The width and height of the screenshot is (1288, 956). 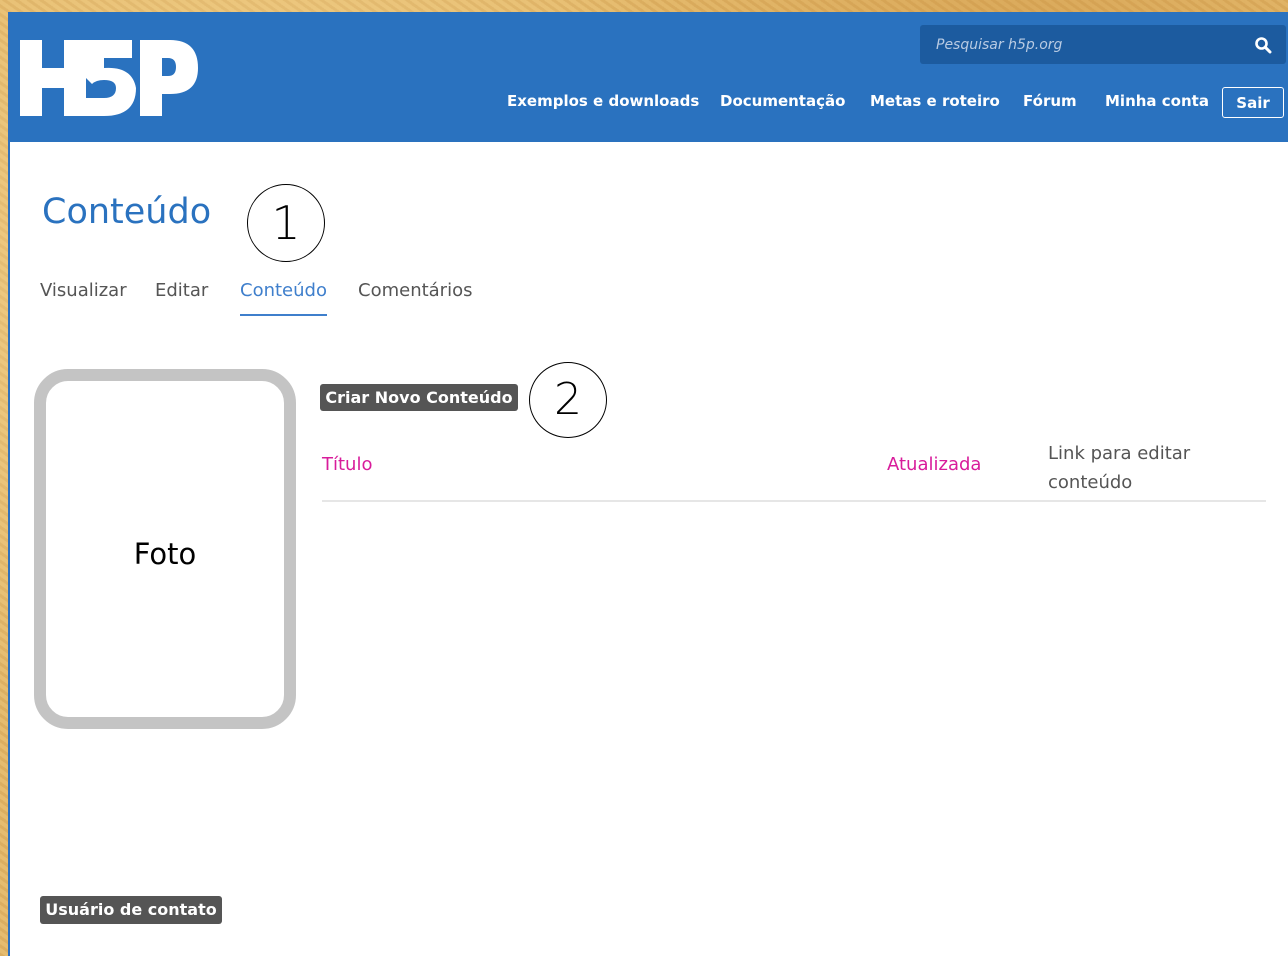 I want to click on create-content-button: Criar Novo Conteúdo, so click(x=419, y=397).